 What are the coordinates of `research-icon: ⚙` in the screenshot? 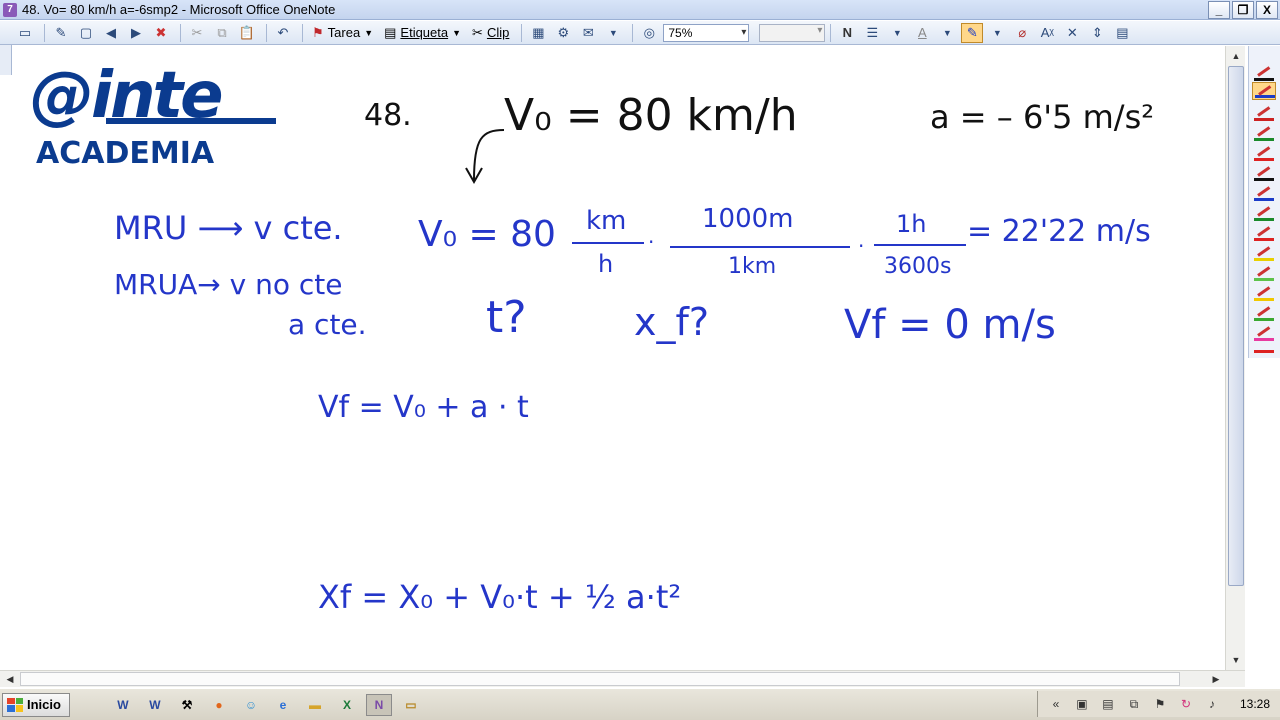 It's located at (563, 33).